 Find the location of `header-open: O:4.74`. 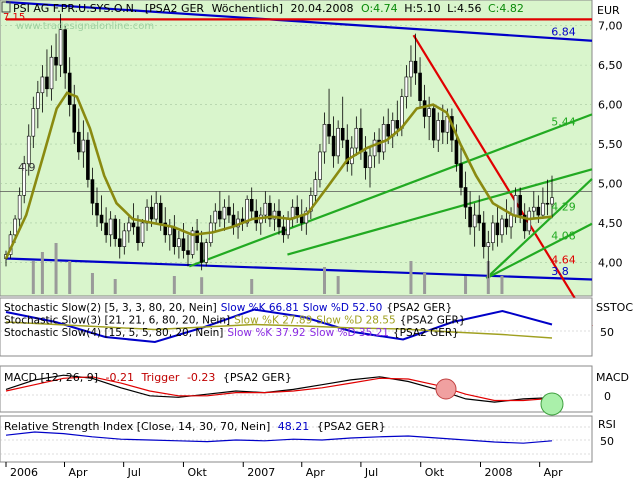

header-open: O:4.74 is located at coordinates (379, 8).